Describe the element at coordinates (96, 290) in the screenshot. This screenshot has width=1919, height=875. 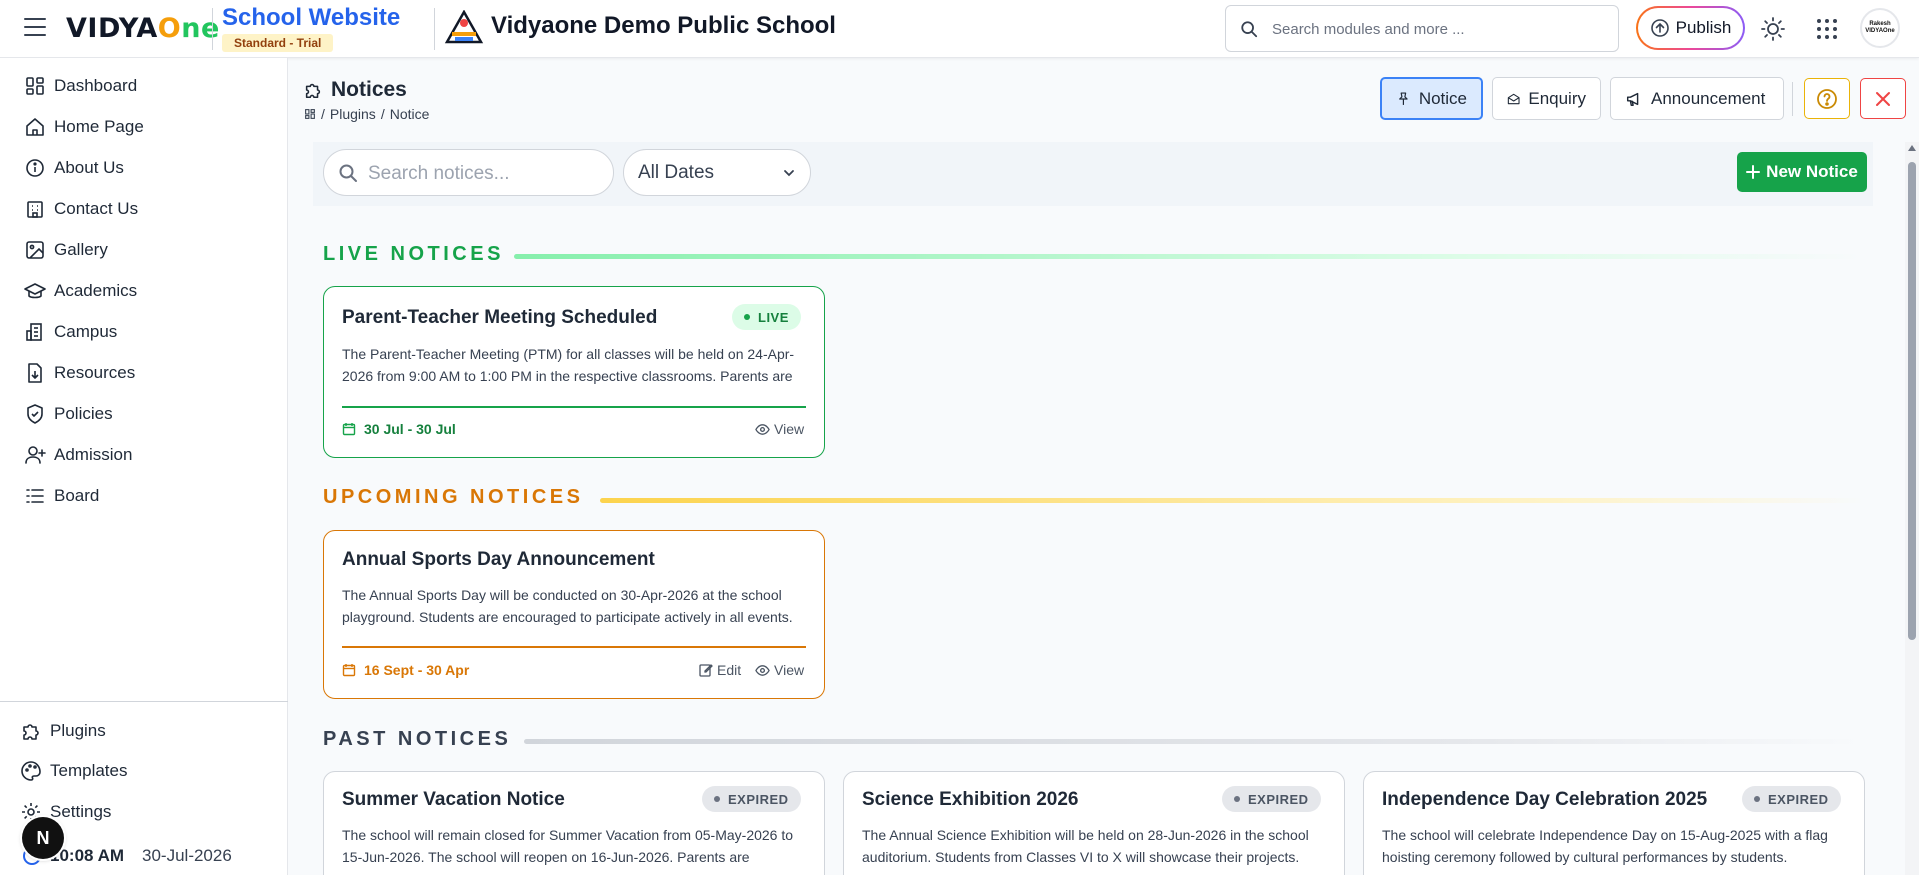
I see `sidebar-item-label: Academics` at that location.